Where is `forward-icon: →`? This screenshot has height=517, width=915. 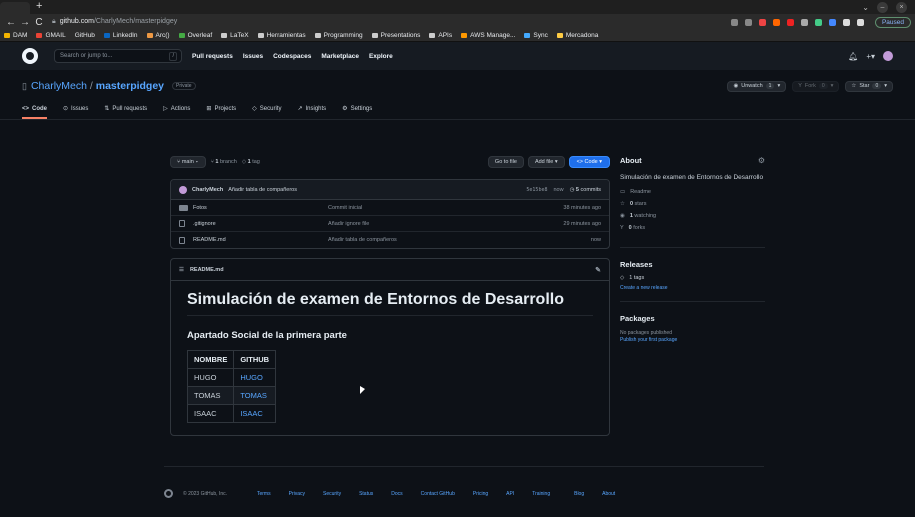
forward-icon: → is located at coordinates (25, 22).